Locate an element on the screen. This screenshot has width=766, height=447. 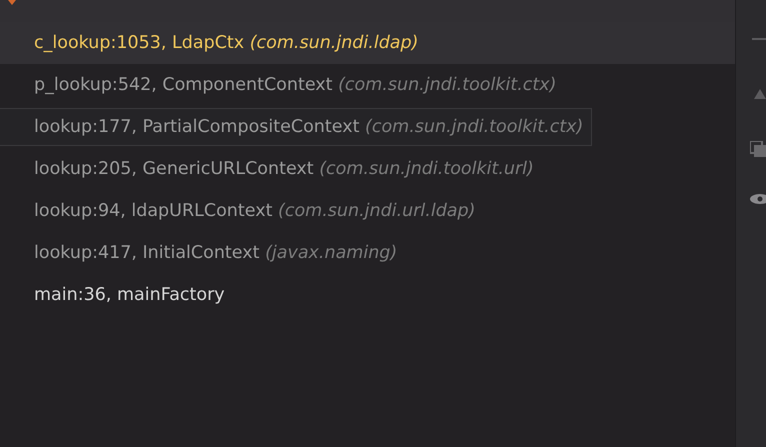
frame-row: lookup:417, InitialContext (javax.naming) is located at coordinates (368, 253).